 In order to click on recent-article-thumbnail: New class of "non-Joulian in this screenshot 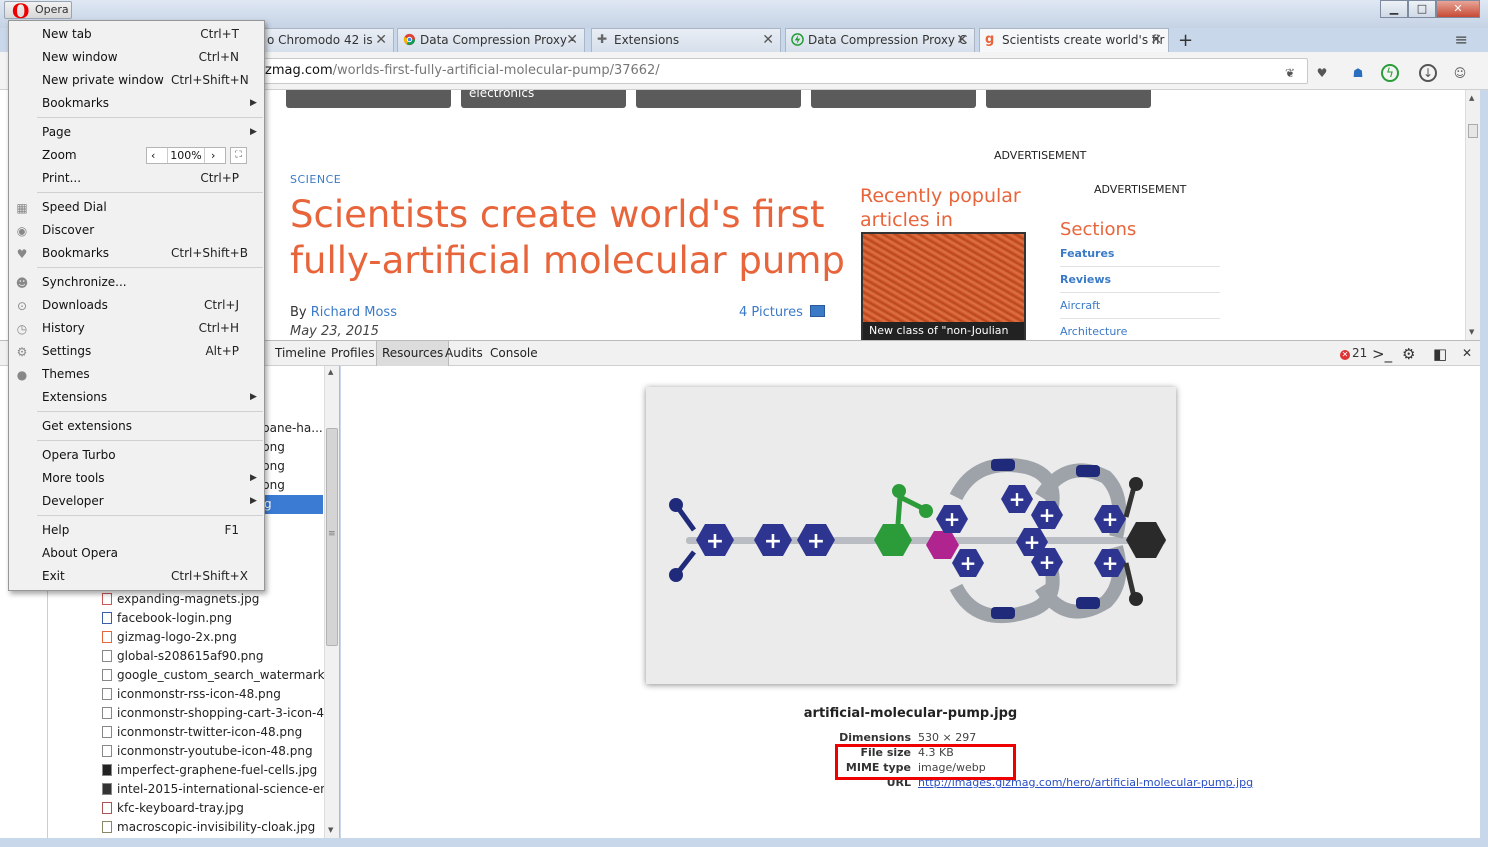, I will do `click(943, 286)`.